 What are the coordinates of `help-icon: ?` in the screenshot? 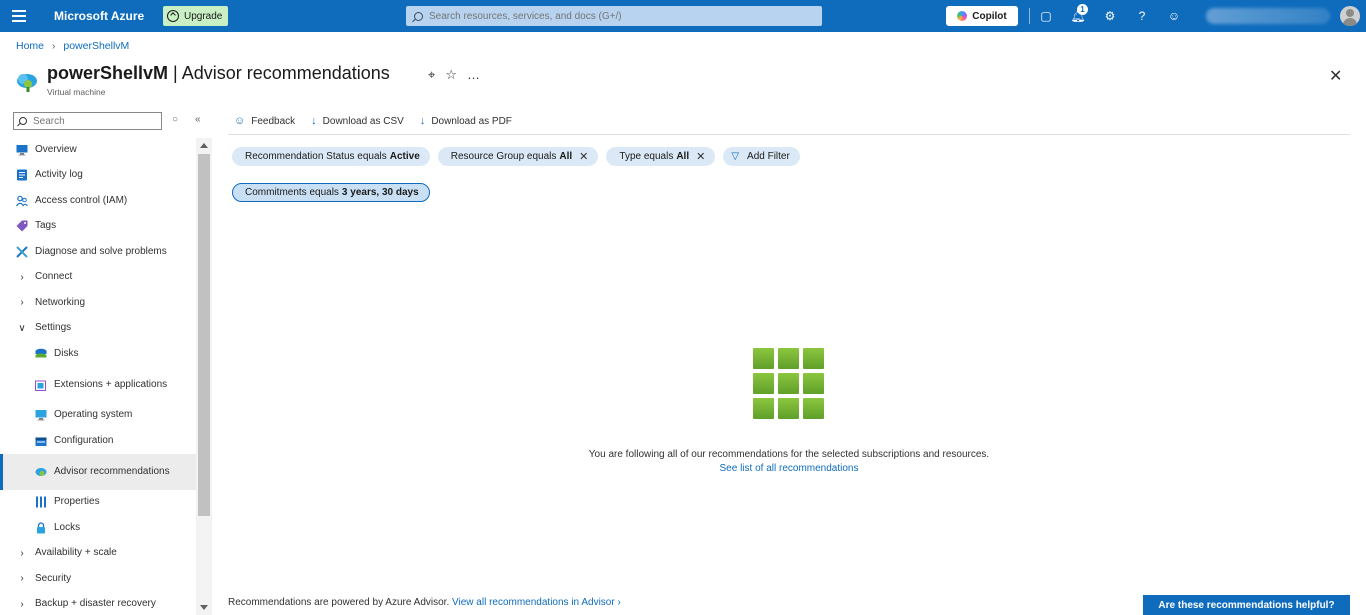 It's located at (1142, 16).